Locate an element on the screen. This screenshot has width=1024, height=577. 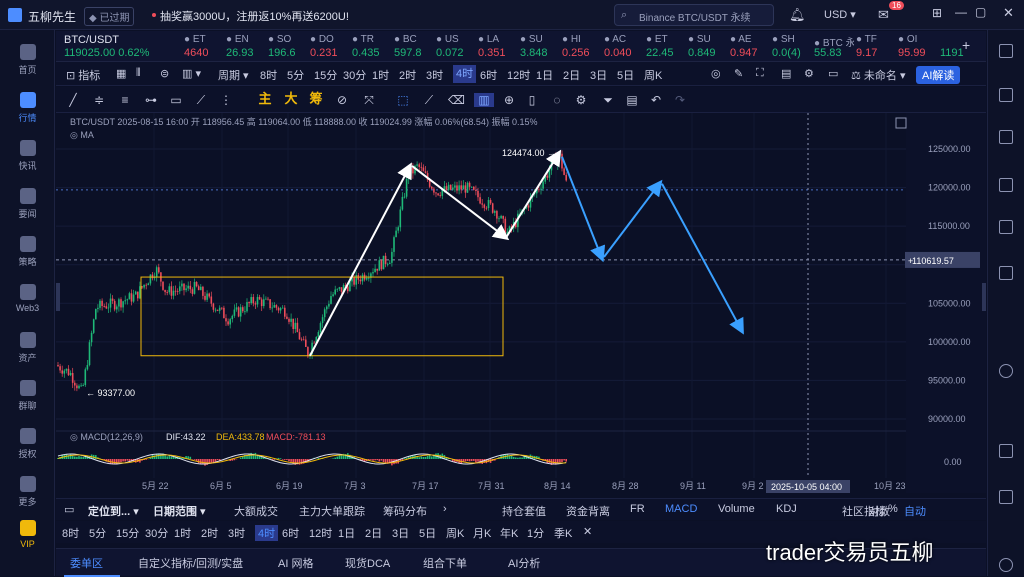
promo-text: 抽奖赢3000U，注册返10%再送6200U! is located at coordinates (254, 16).